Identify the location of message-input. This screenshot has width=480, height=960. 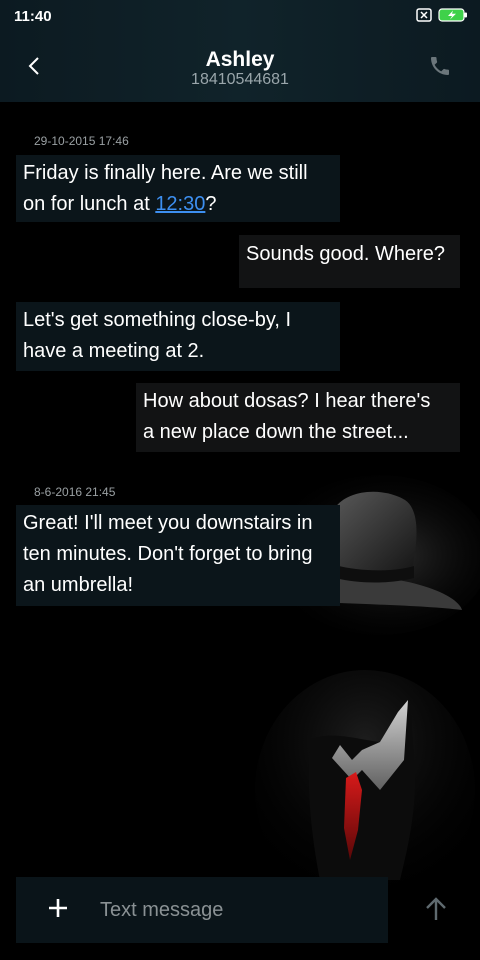
(235, 910).